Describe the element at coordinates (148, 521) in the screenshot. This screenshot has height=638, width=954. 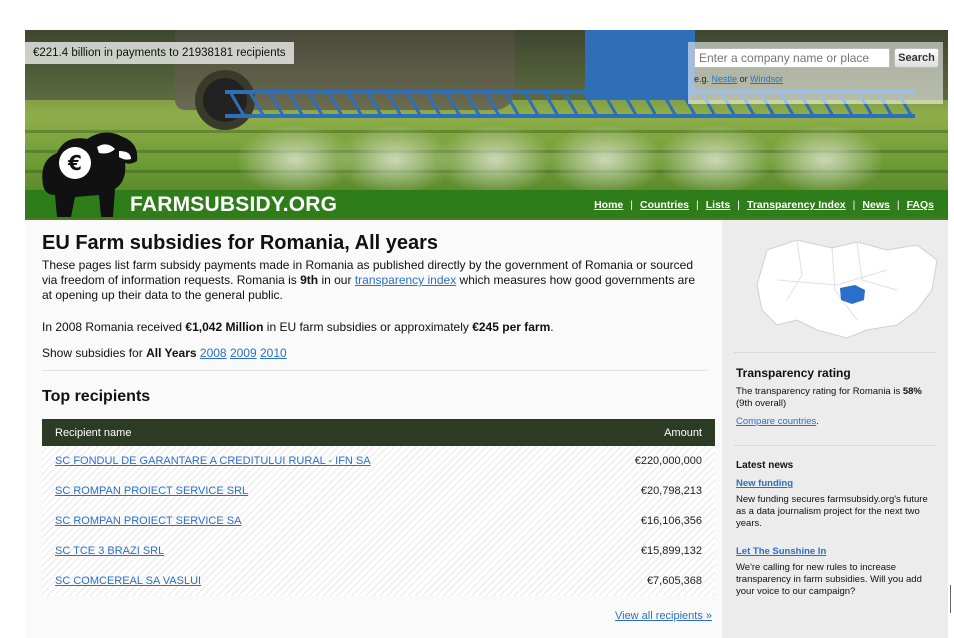
I see `recipient-link: SC ROMPAN PROIECT SERVICE SA` at that location.